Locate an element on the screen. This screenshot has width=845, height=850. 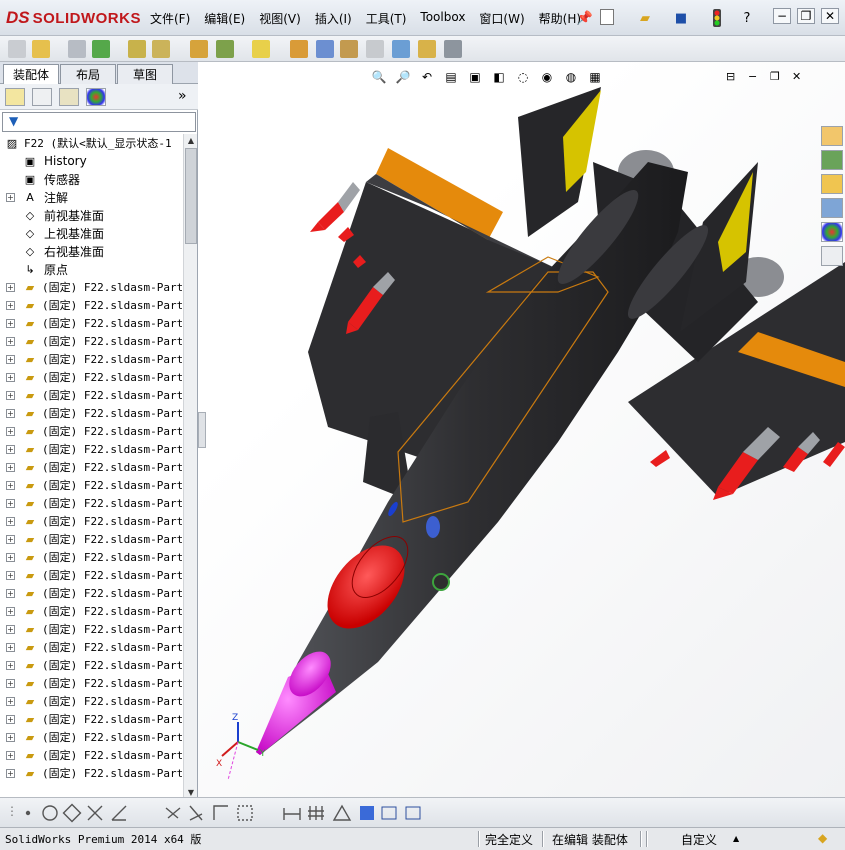
smart-fasteners-icon is located at coordinates (137, 49).